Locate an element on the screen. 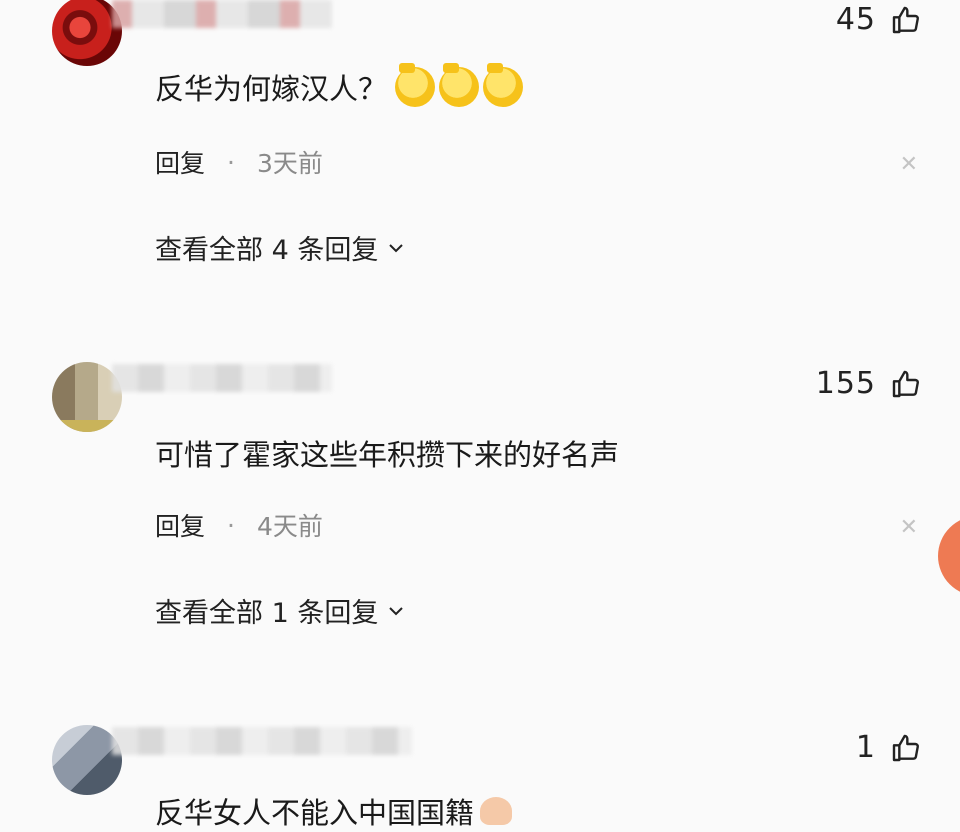  floating-action-button is located at coordinates (949, 556).